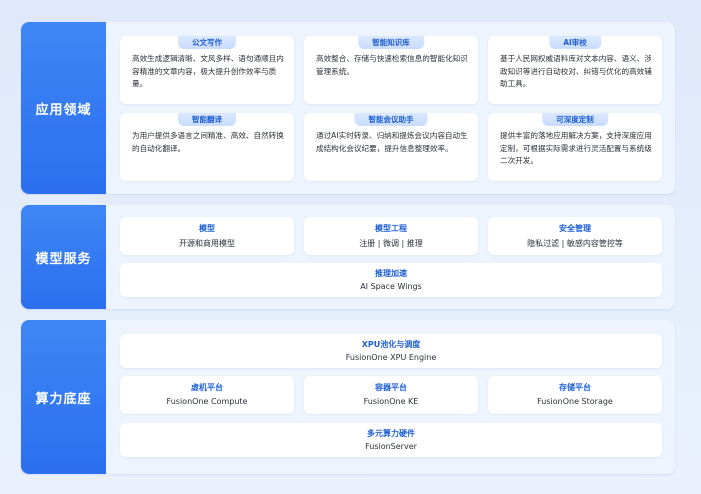 The image size is (701, 494). I want to click on storage-platform-sub: FusionOne Storage, so click(575, 401).